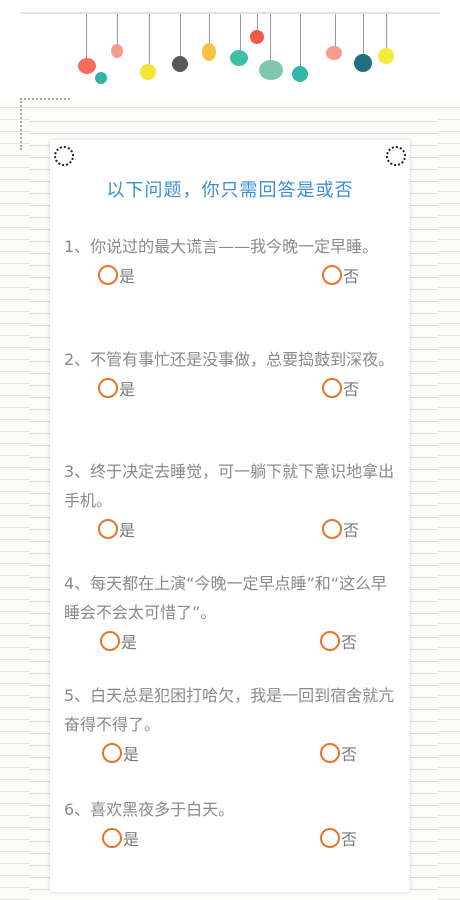  Describe the element at coordinates (180, 64) in the screenshot. I see `gray-bead` at that location.